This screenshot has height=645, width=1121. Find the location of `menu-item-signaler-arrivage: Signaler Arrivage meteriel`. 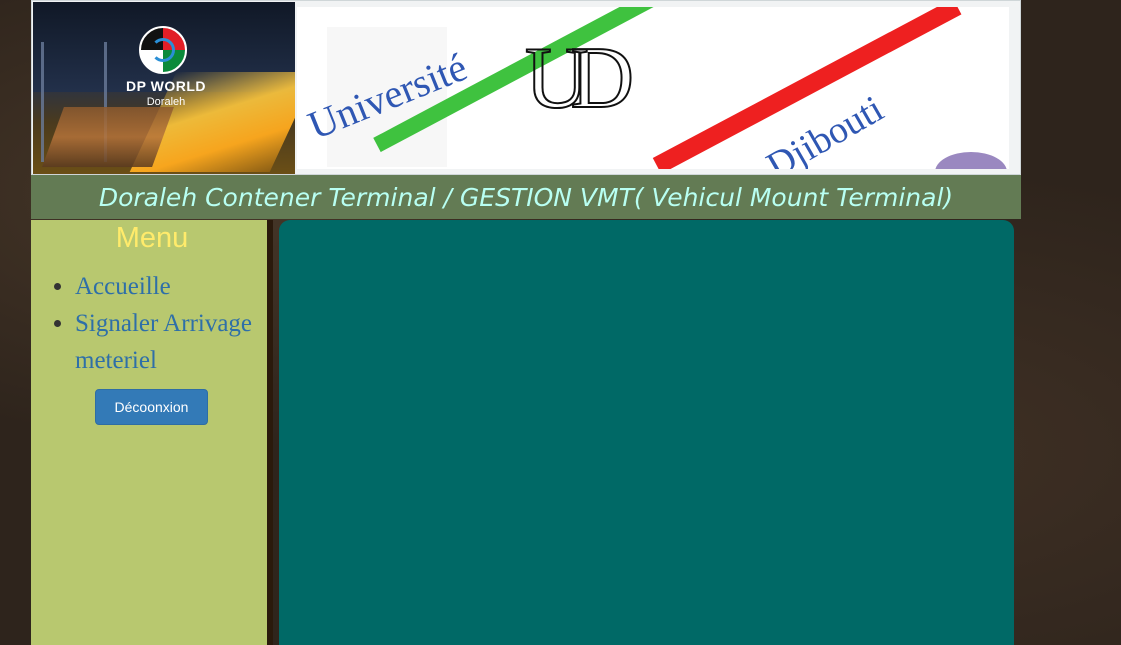

menu-item-signaler-arrivage: Signaler Arrivage meteriel is located at coordinates (171, 342).